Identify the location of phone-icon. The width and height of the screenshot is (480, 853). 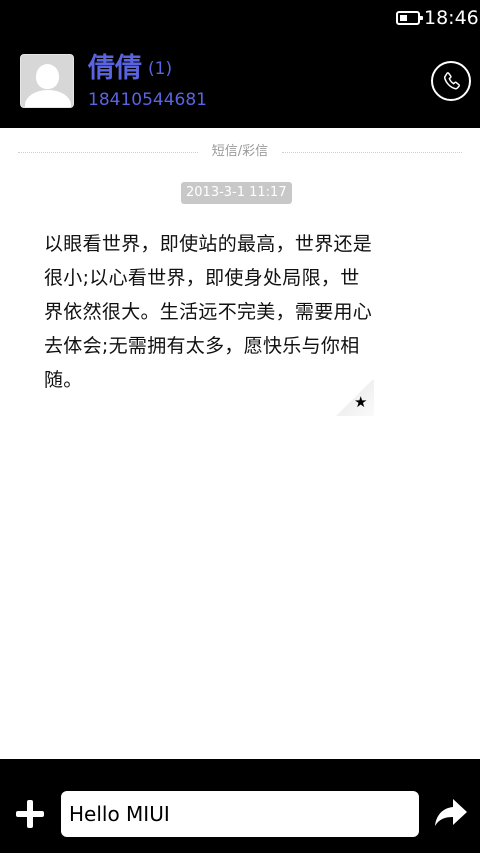
(452, 81).